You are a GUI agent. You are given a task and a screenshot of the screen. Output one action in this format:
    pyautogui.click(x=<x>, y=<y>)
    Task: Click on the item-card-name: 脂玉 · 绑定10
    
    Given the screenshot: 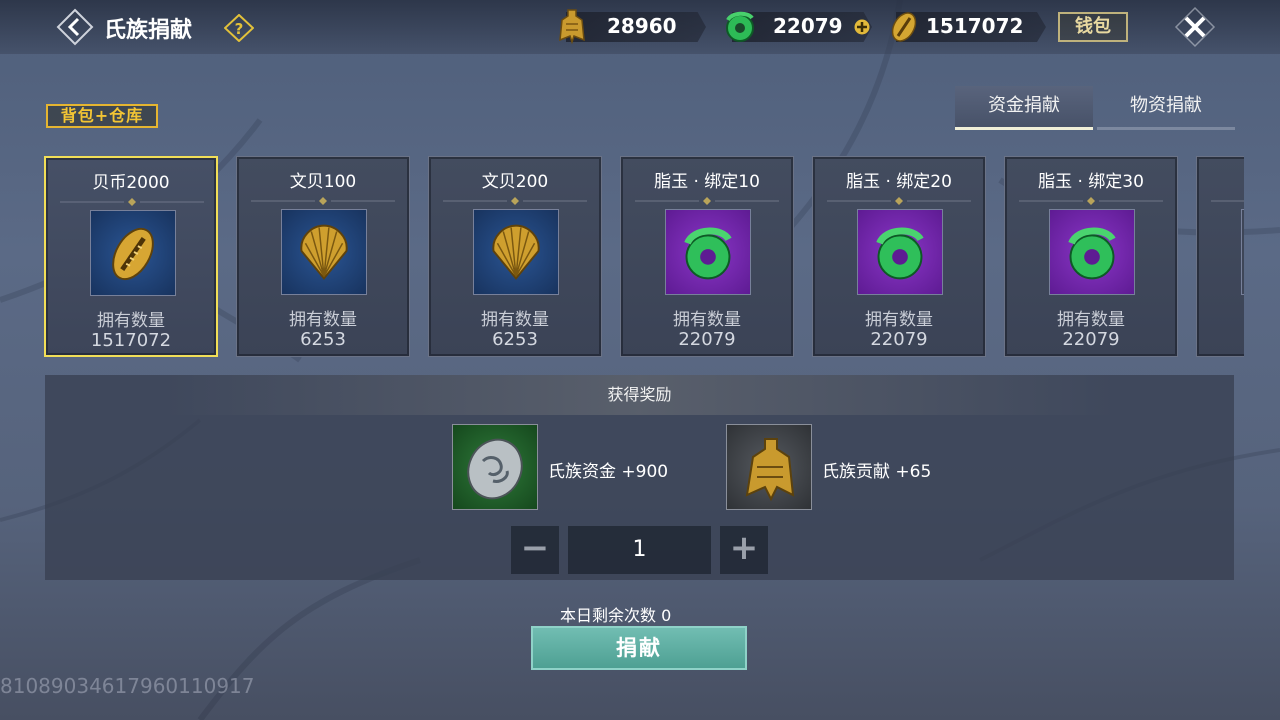 What is the action you would take?
    pyautogui.click(x=707, y=182)
    